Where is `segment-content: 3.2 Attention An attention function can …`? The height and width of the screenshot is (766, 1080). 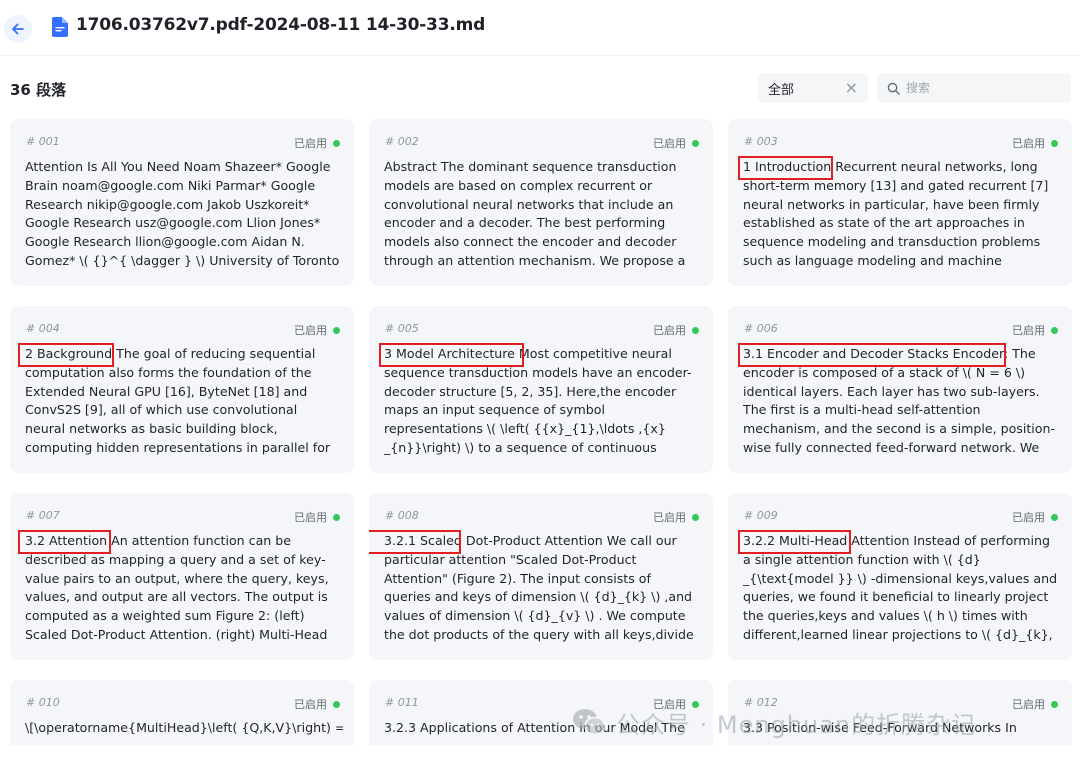 segment-content: 3.2 Attention An attention function can … is located at coordinates (177, 587).